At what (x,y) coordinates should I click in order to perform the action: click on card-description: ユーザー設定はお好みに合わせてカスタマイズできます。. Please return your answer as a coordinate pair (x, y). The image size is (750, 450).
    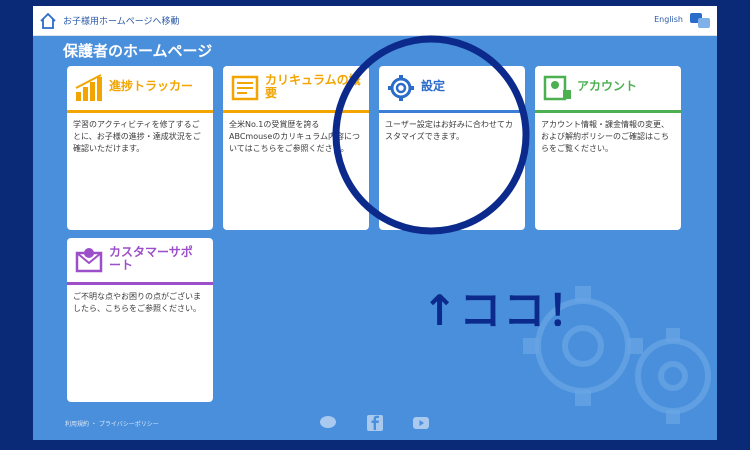
    Looking at the image, I should click on (449, 130).